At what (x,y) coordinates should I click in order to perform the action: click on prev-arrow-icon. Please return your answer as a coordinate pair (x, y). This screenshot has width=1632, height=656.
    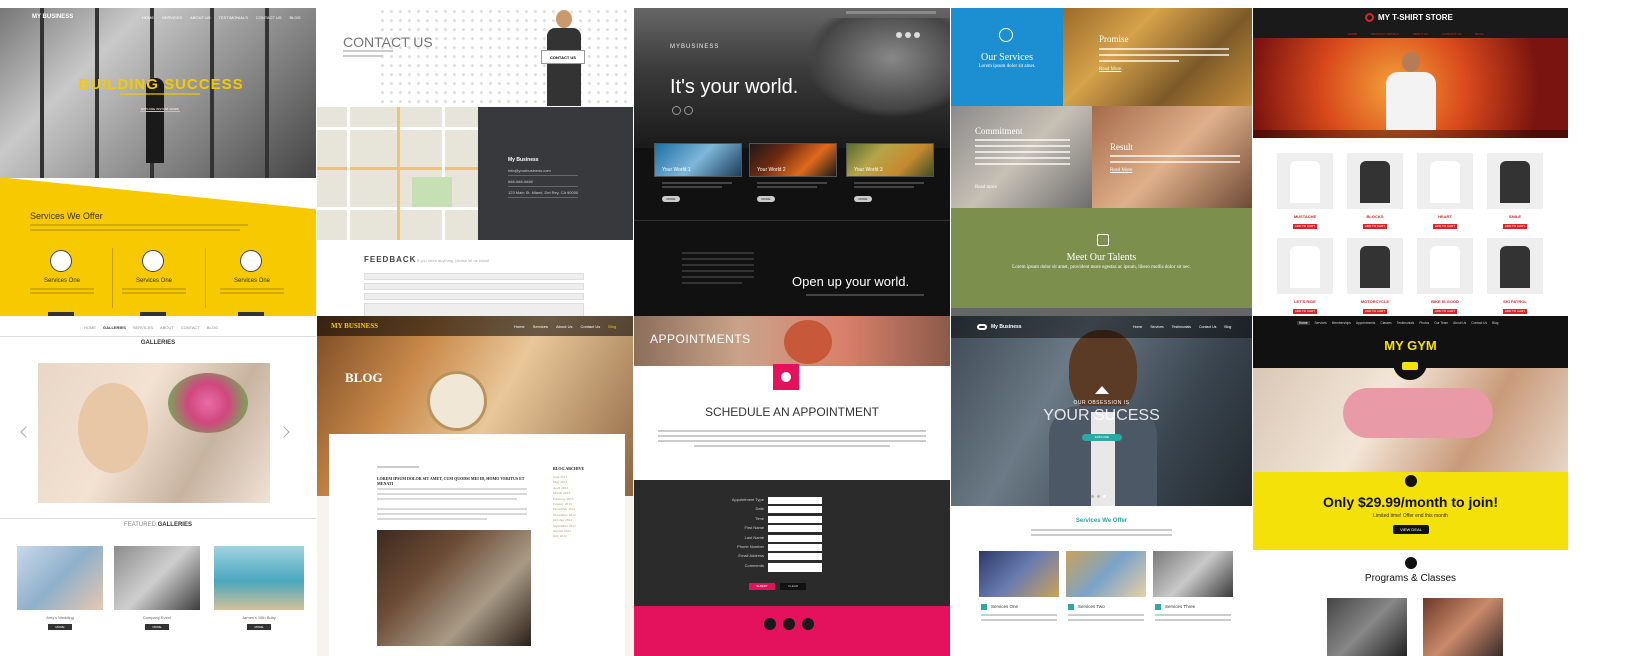
    Looking at the image, I should click on (26, 432).